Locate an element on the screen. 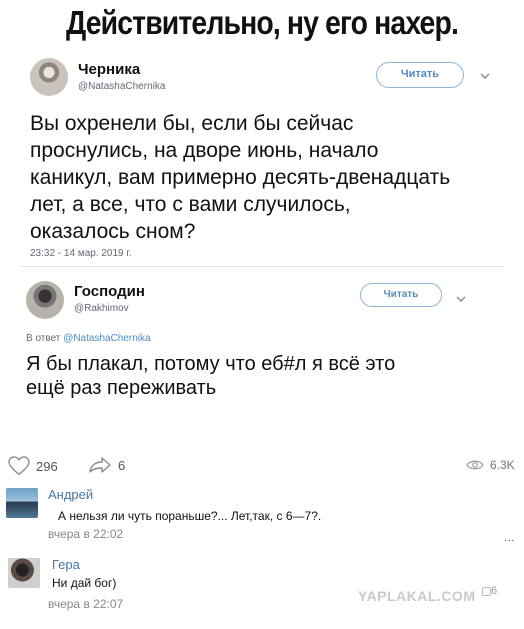 The image size is (524, 629). reply-to-line: В ответ @NatashaChernika is located at coordinates (88, 338).